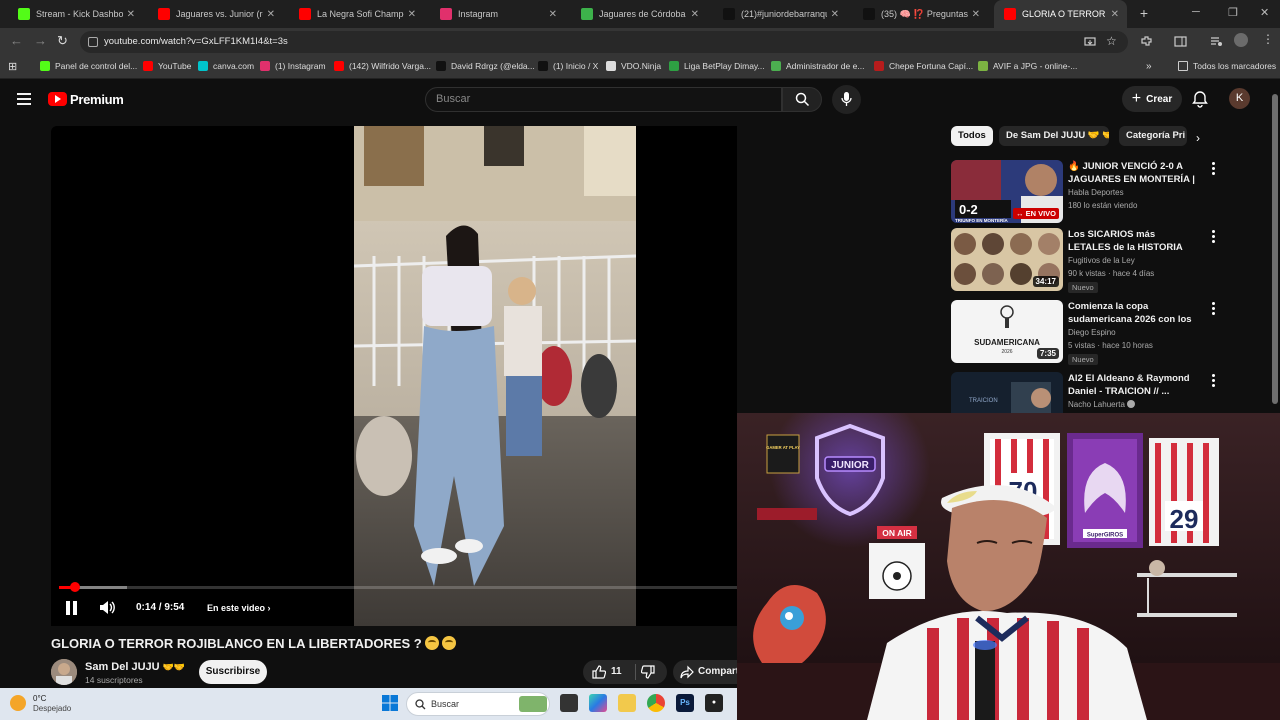 The image size is (1280, 720). Describe the element at coordinates (135, 667) in the screenshot. I see `channel-name: Sam Del JUJU 🤝🤝` at that location.